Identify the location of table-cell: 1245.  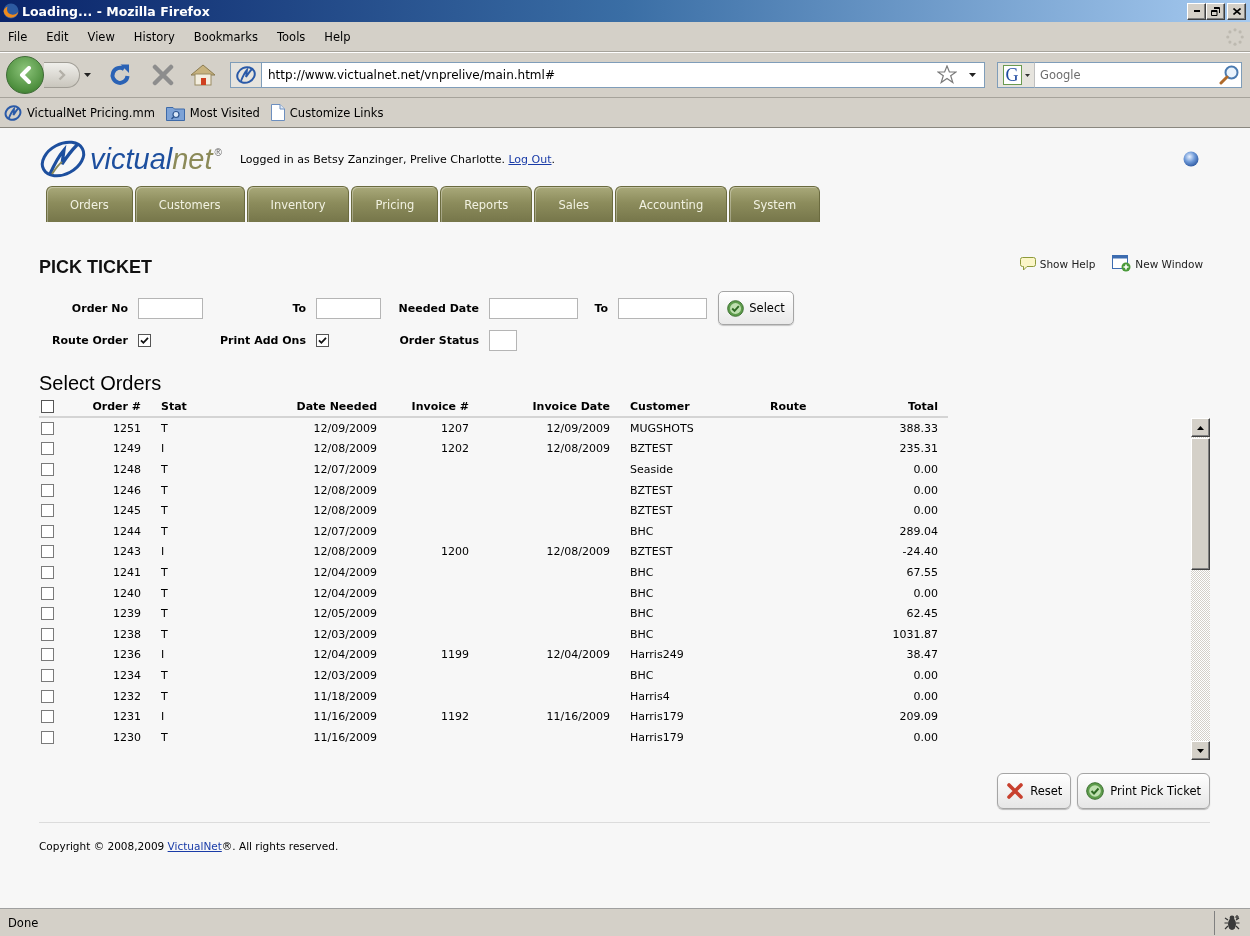
(127, 511).